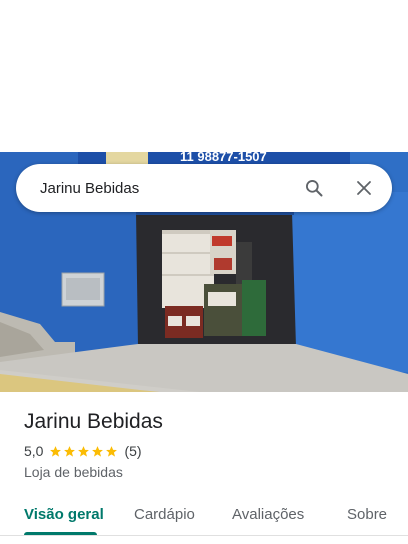 This screenshot has width=408, height=544. I want to click on place-category: Loja de bebidas, so click(209, 472).